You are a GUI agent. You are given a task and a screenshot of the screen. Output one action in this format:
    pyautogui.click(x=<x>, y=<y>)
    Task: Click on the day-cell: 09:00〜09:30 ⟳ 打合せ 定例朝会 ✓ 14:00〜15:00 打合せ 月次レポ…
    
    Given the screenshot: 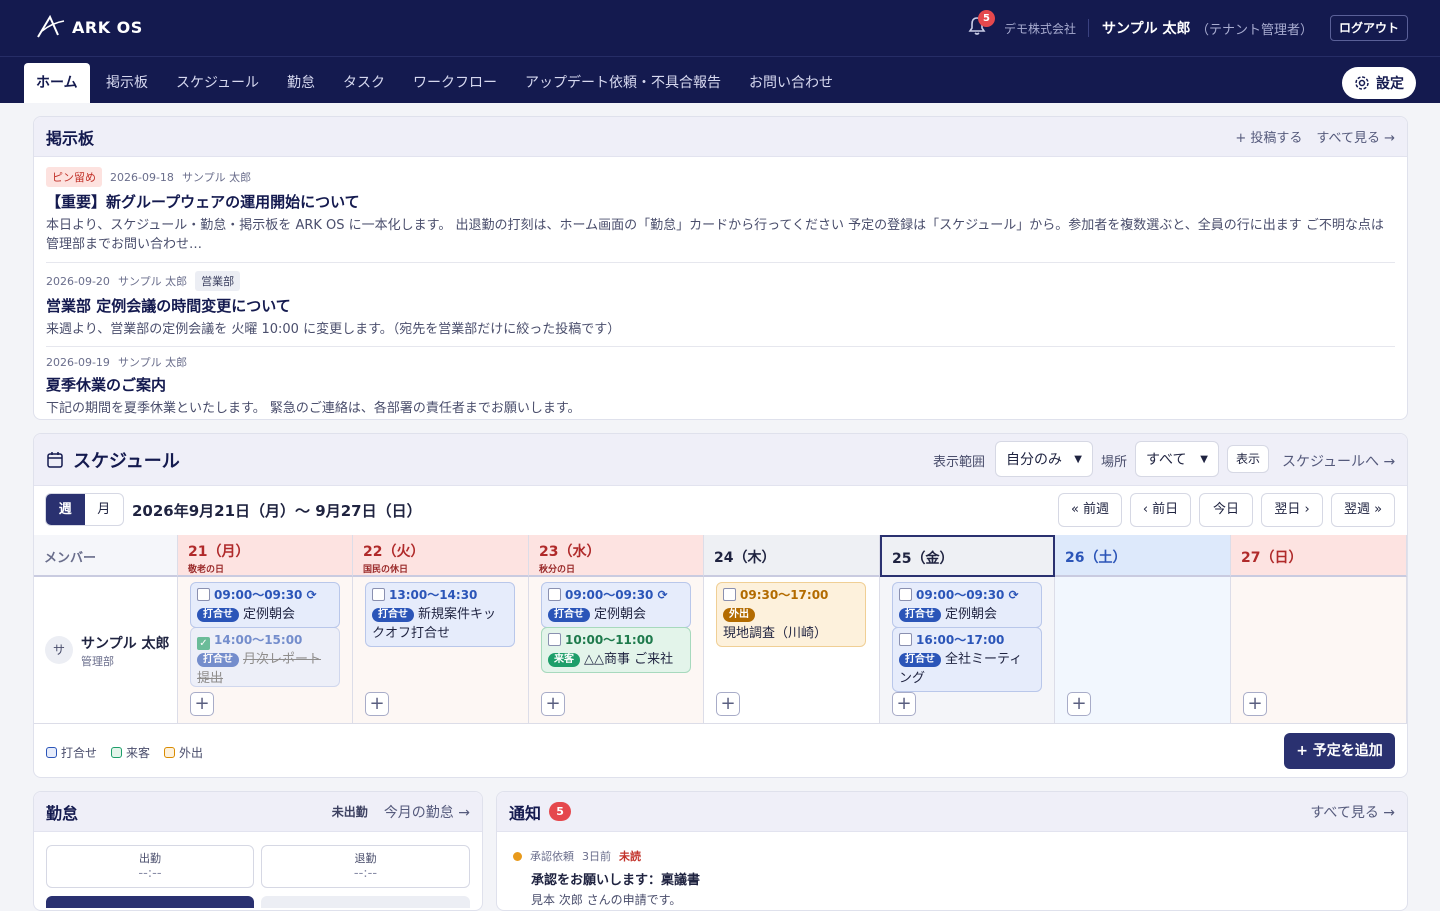 What is the action you would take?
    pyautogui.click(x=265, y=650)
    